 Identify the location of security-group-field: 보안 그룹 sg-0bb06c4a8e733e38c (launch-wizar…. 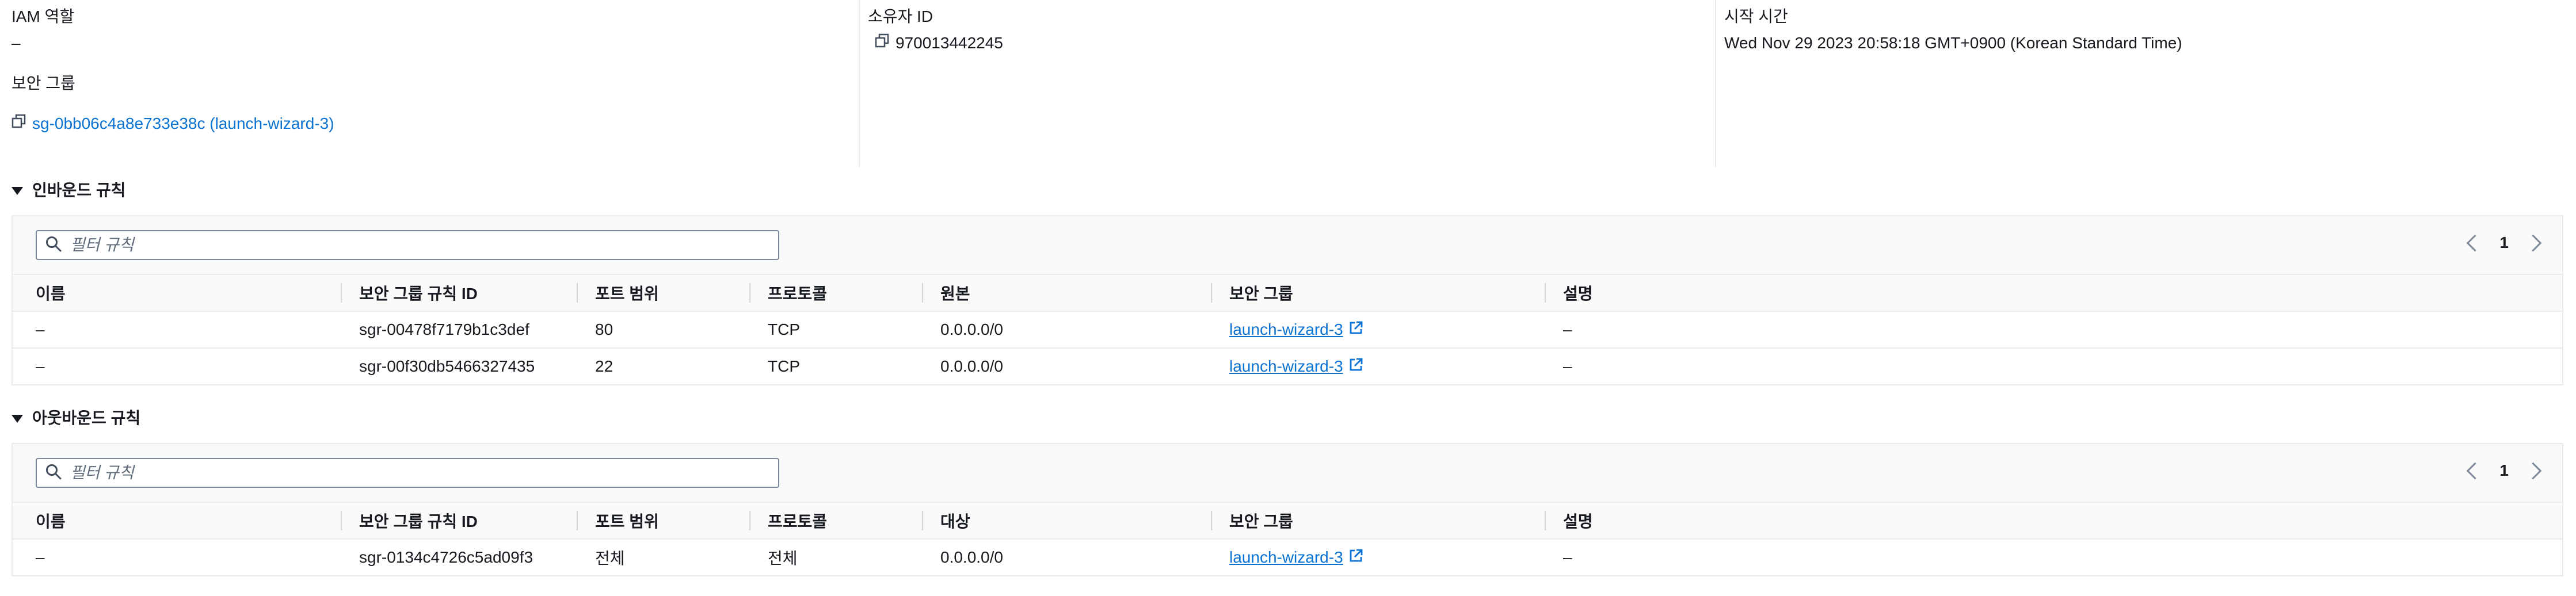
(173, 103).